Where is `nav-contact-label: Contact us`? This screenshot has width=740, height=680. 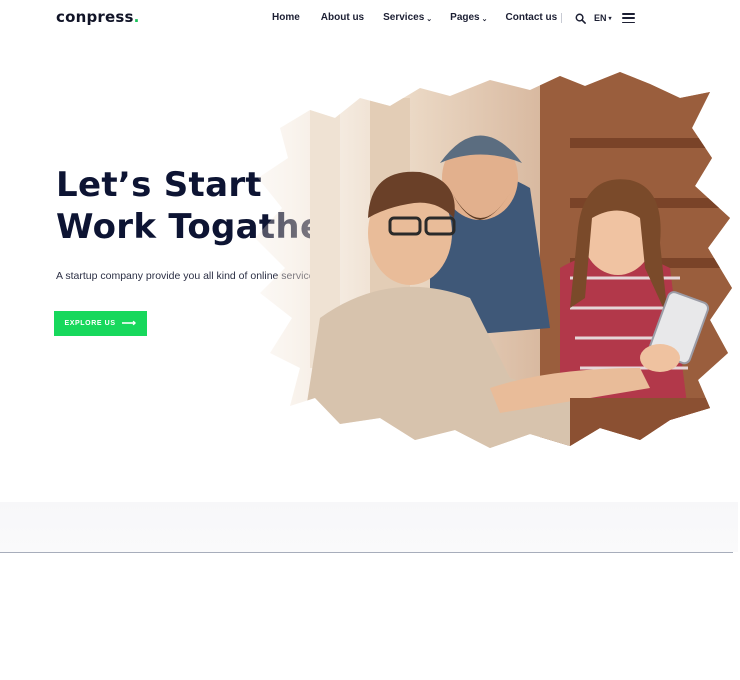 nav-contact-label: Contact us is located at coordinates (531, 17).